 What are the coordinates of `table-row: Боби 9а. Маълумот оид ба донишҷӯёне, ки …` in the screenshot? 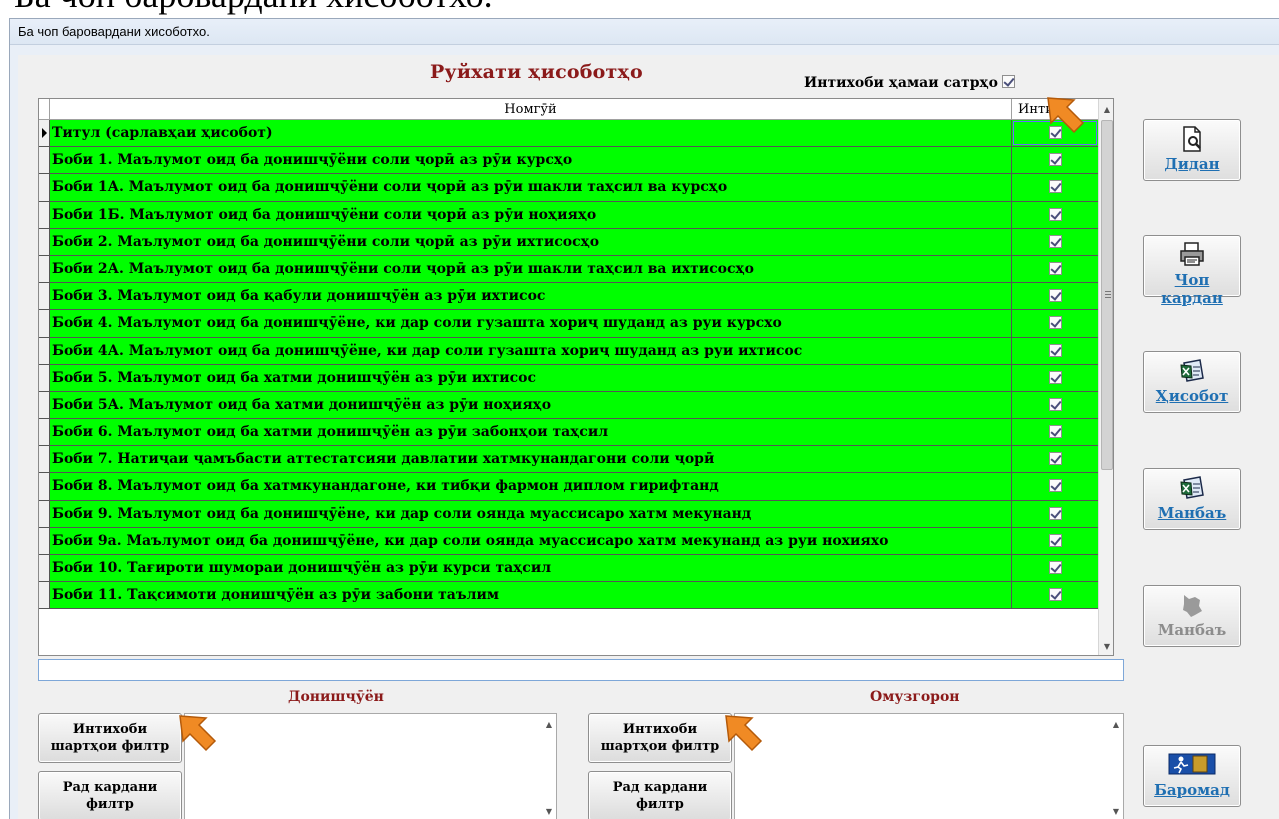 It's located at (568, 541).